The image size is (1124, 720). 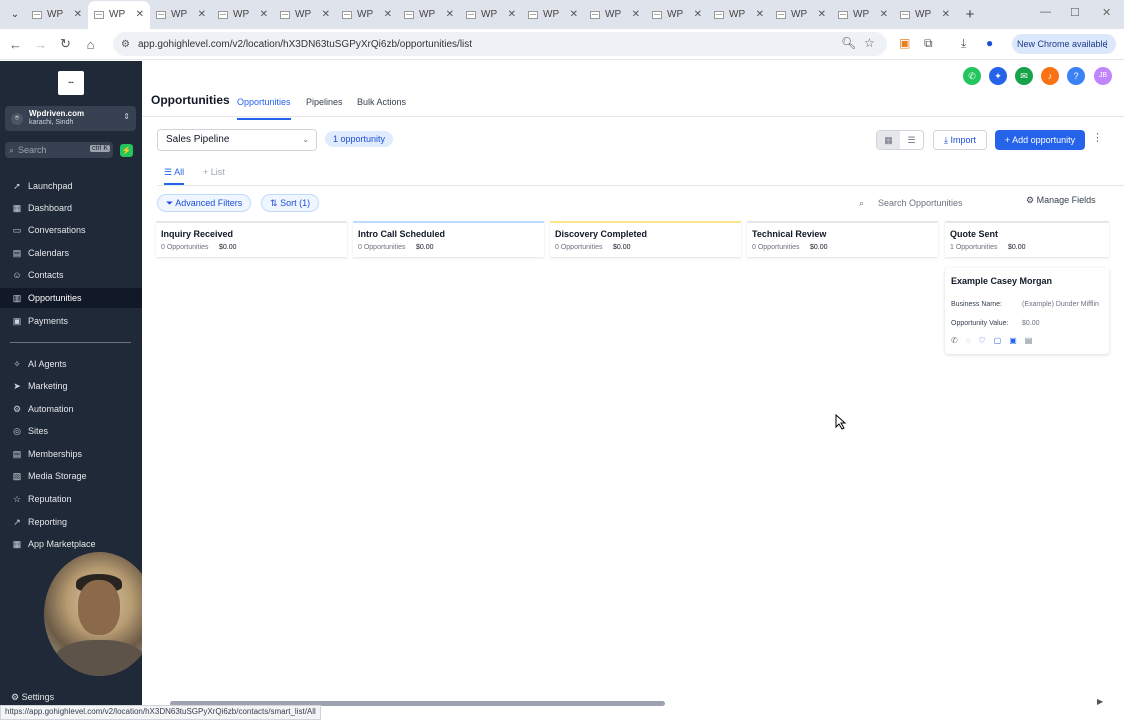 I want to click on notification-bell-icon: ♪, so click(x=1050, y=76).